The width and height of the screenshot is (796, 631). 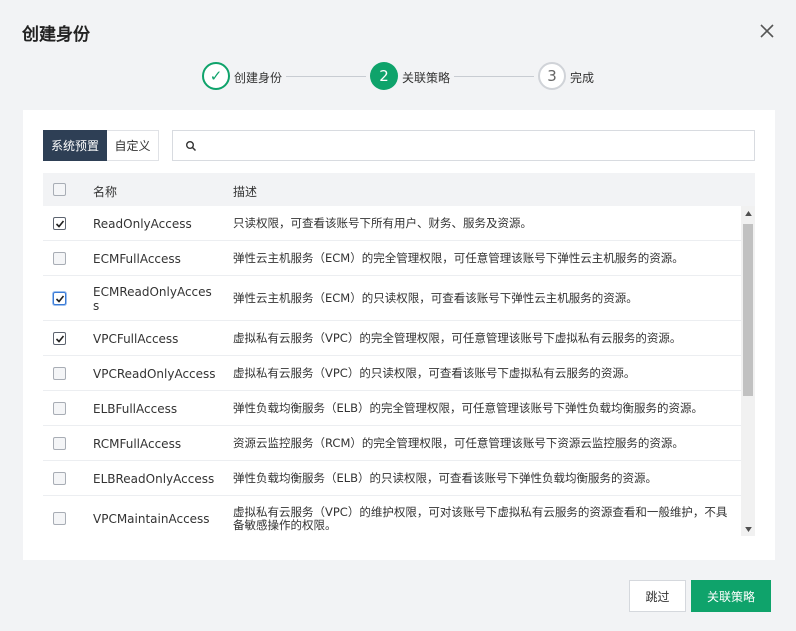 I want to click on row-name: ELBFullAccess, so click(x=135, y=409).